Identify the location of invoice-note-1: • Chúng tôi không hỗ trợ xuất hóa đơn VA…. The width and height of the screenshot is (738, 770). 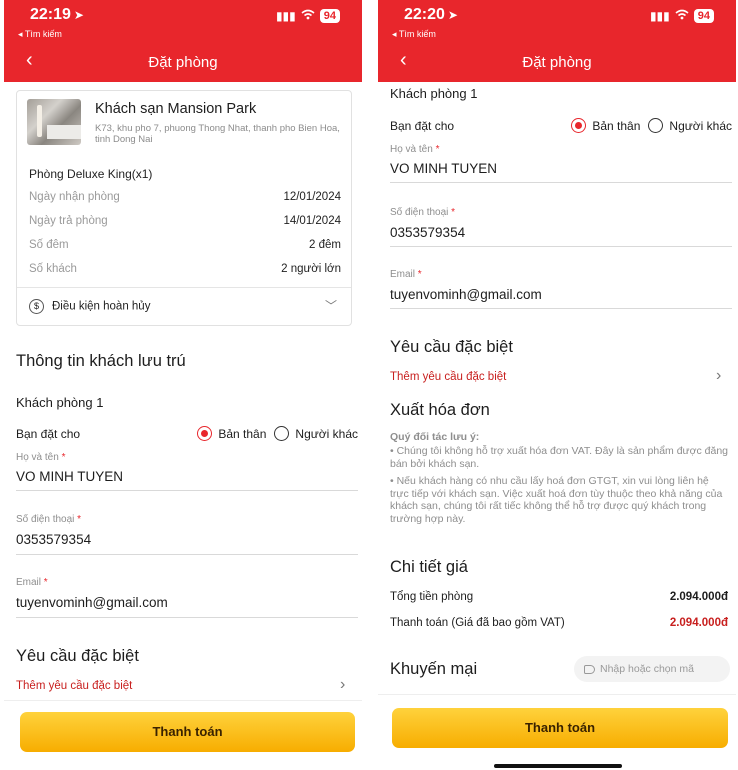
(559, 457).